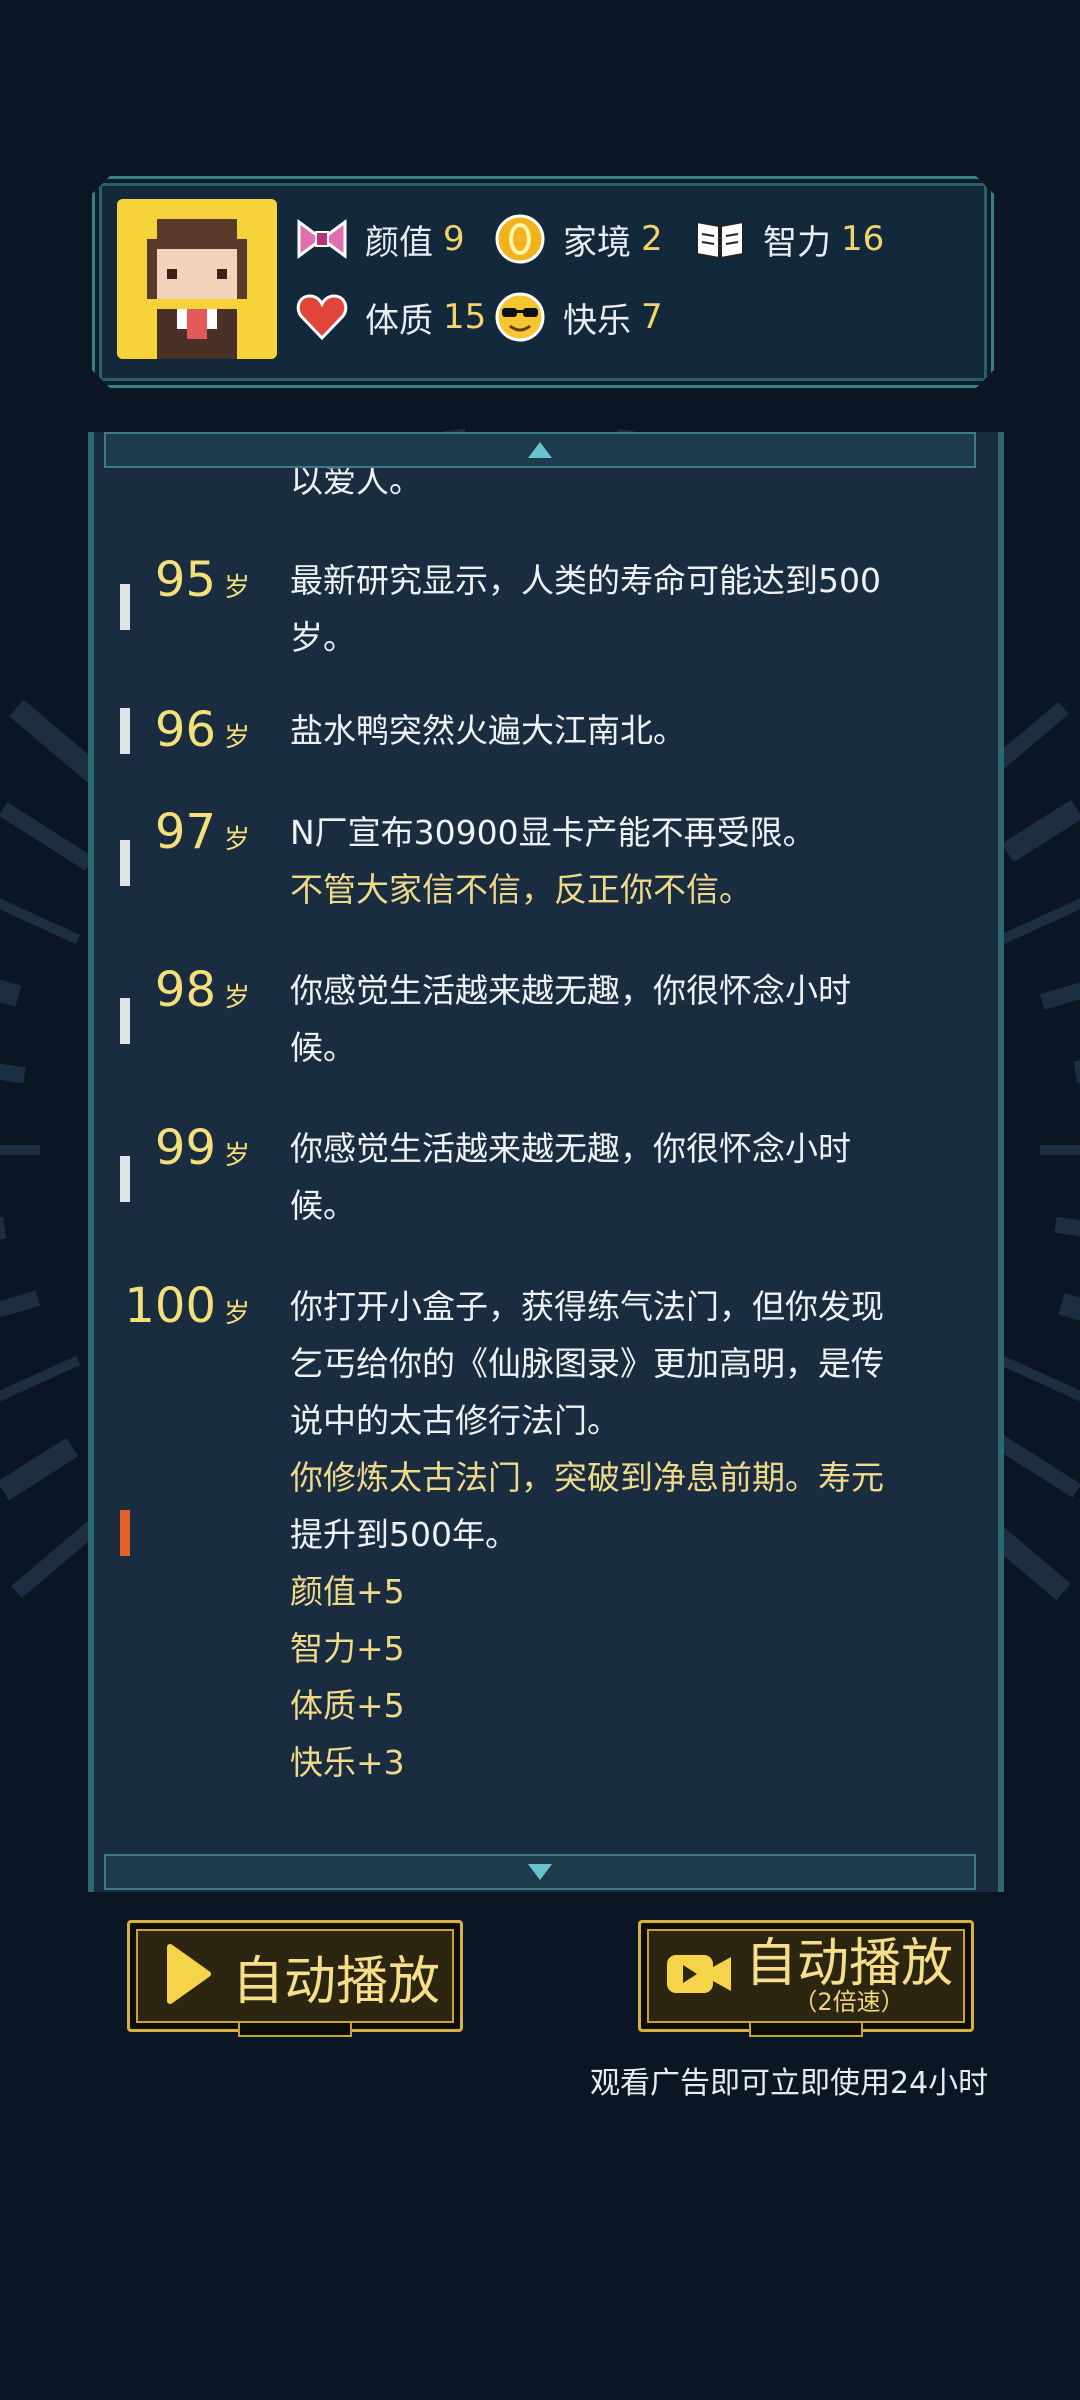  What do you see at coordinates (587, 1306) in the screenshot?
I see `entry-line: 你打开小盒子，获得练气法门，但你发现` at bounding box center [587, 1306].